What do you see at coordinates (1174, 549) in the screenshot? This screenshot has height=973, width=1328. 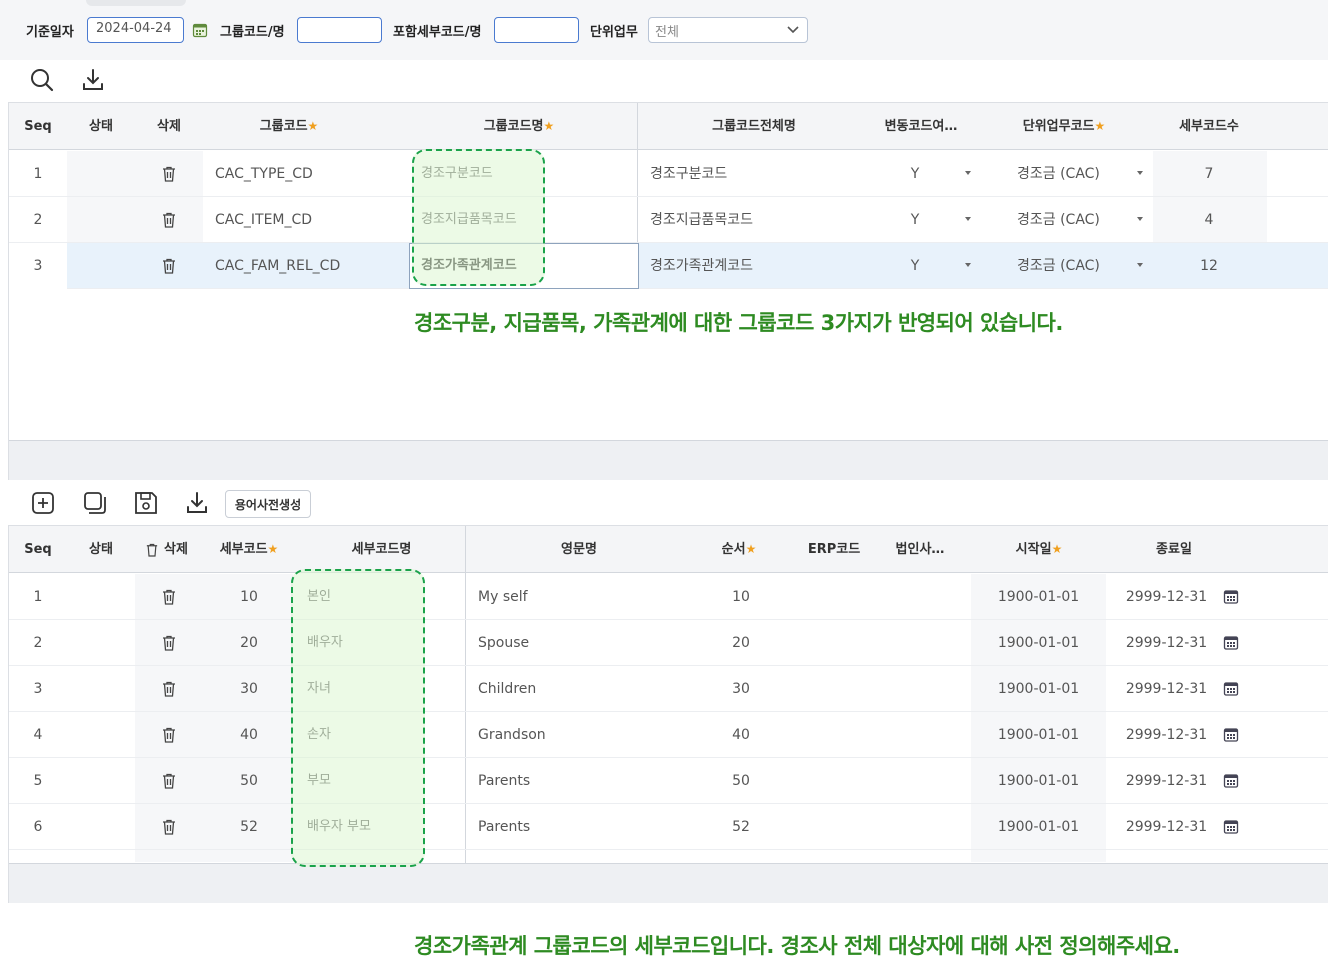 I see `col-end: 종료일` at bounding box center [1174, 549].